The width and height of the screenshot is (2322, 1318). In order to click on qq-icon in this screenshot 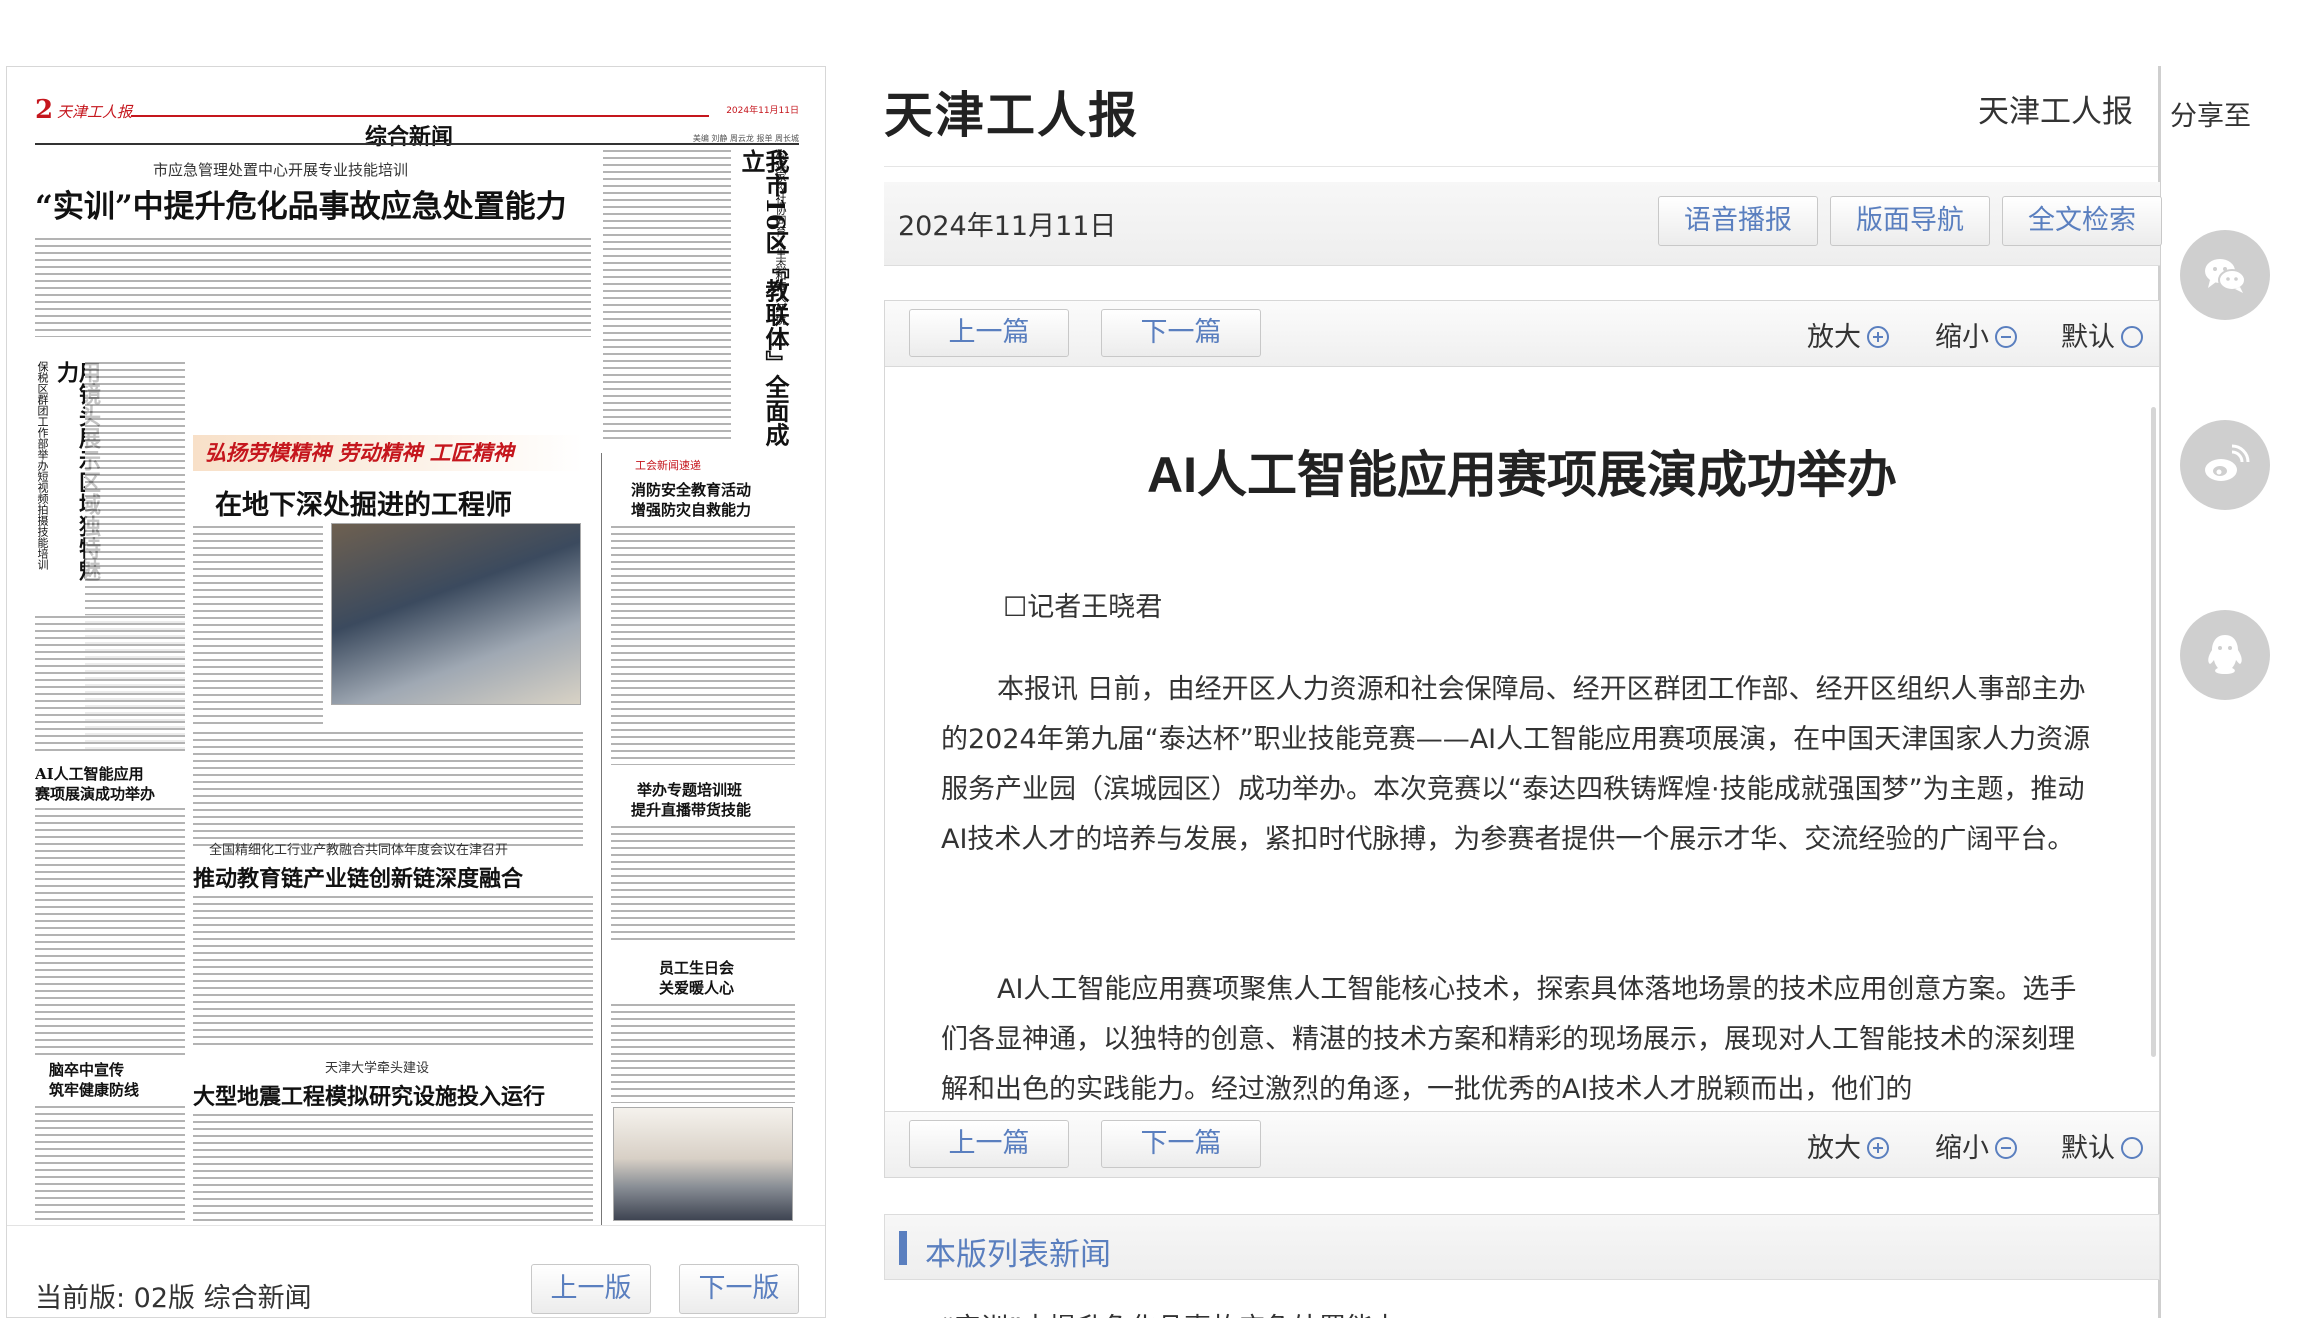, I will do `click(2225, 654)`.